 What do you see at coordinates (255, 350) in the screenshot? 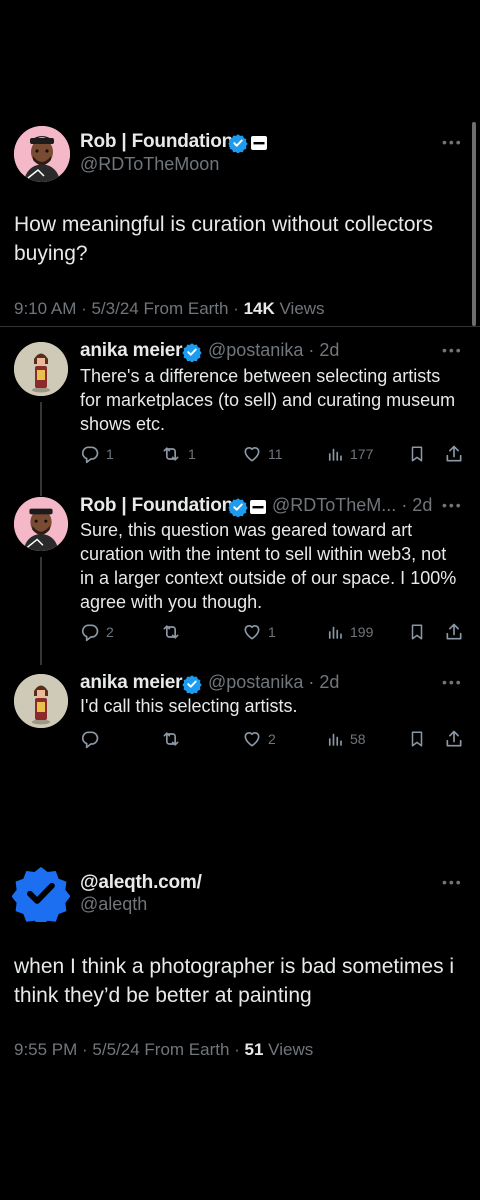
I see `reply1-handle: @postanika` at bounding box center [255, 350].